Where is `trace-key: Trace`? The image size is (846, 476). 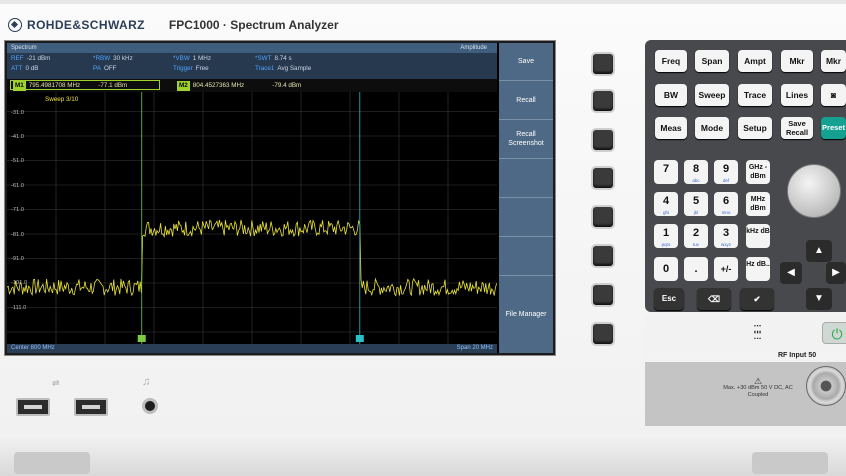
trace-key: Trace is located at coordinates (755, 95).